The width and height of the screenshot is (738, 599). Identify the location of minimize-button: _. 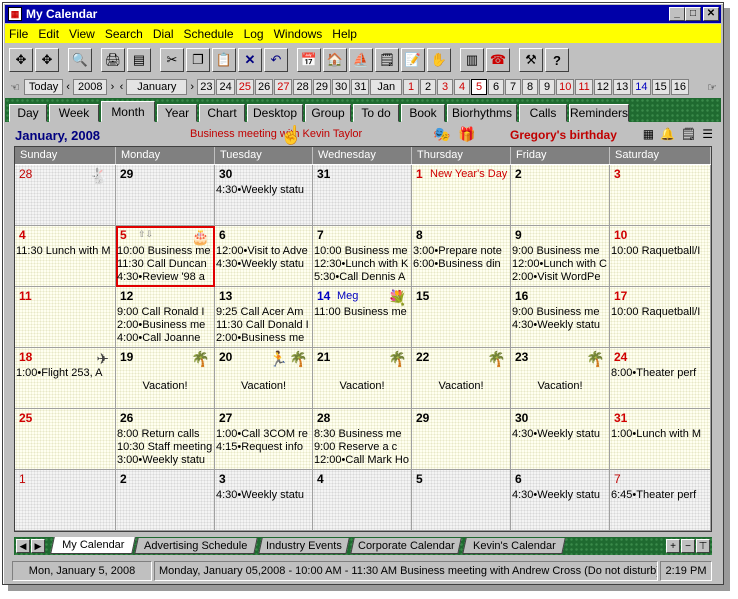
(677, 14).